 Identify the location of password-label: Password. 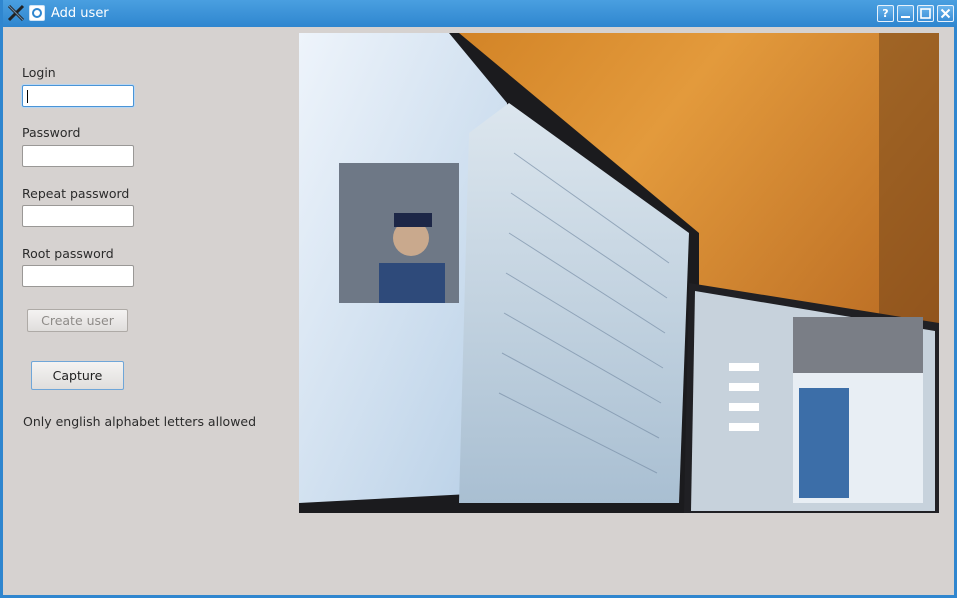
(51, 132).